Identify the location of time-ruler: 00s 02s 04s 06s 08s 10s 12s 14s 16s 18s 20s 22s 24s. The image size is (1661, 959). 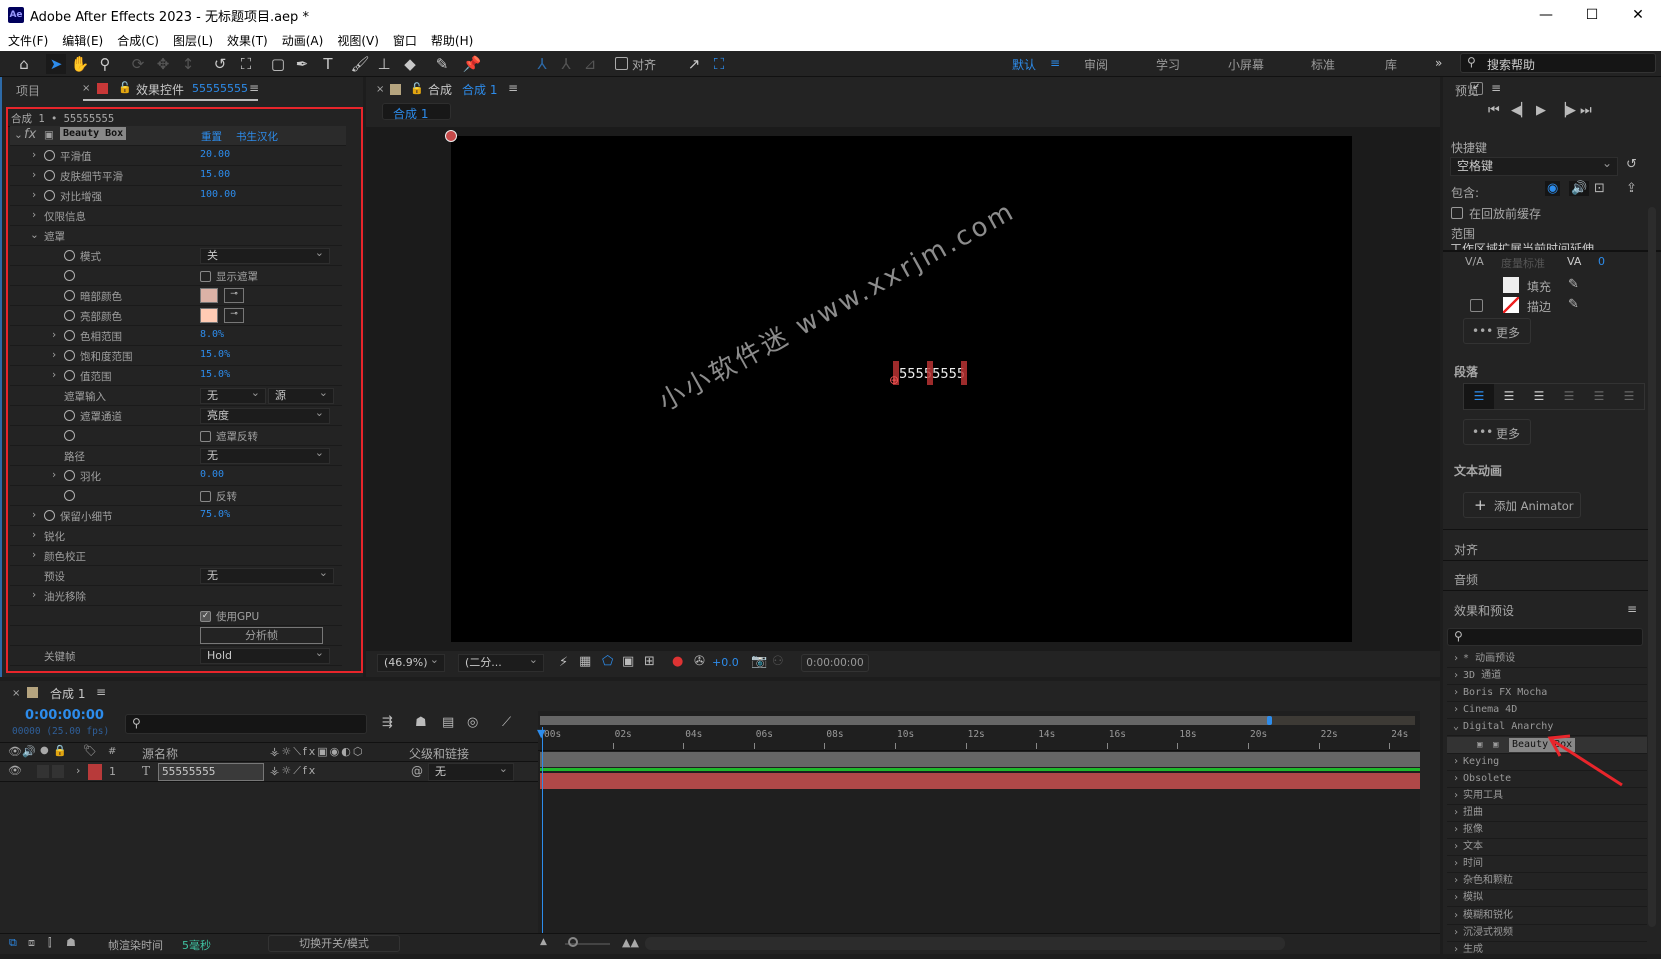
(979, 739).